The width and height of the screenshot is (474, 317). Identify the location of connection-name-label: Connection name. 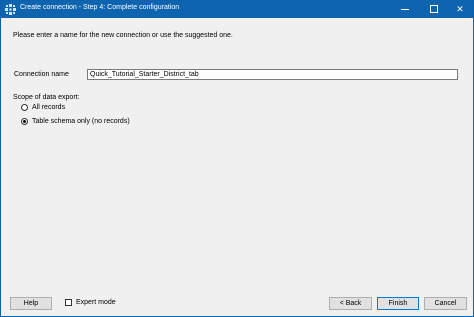
(41, 74).